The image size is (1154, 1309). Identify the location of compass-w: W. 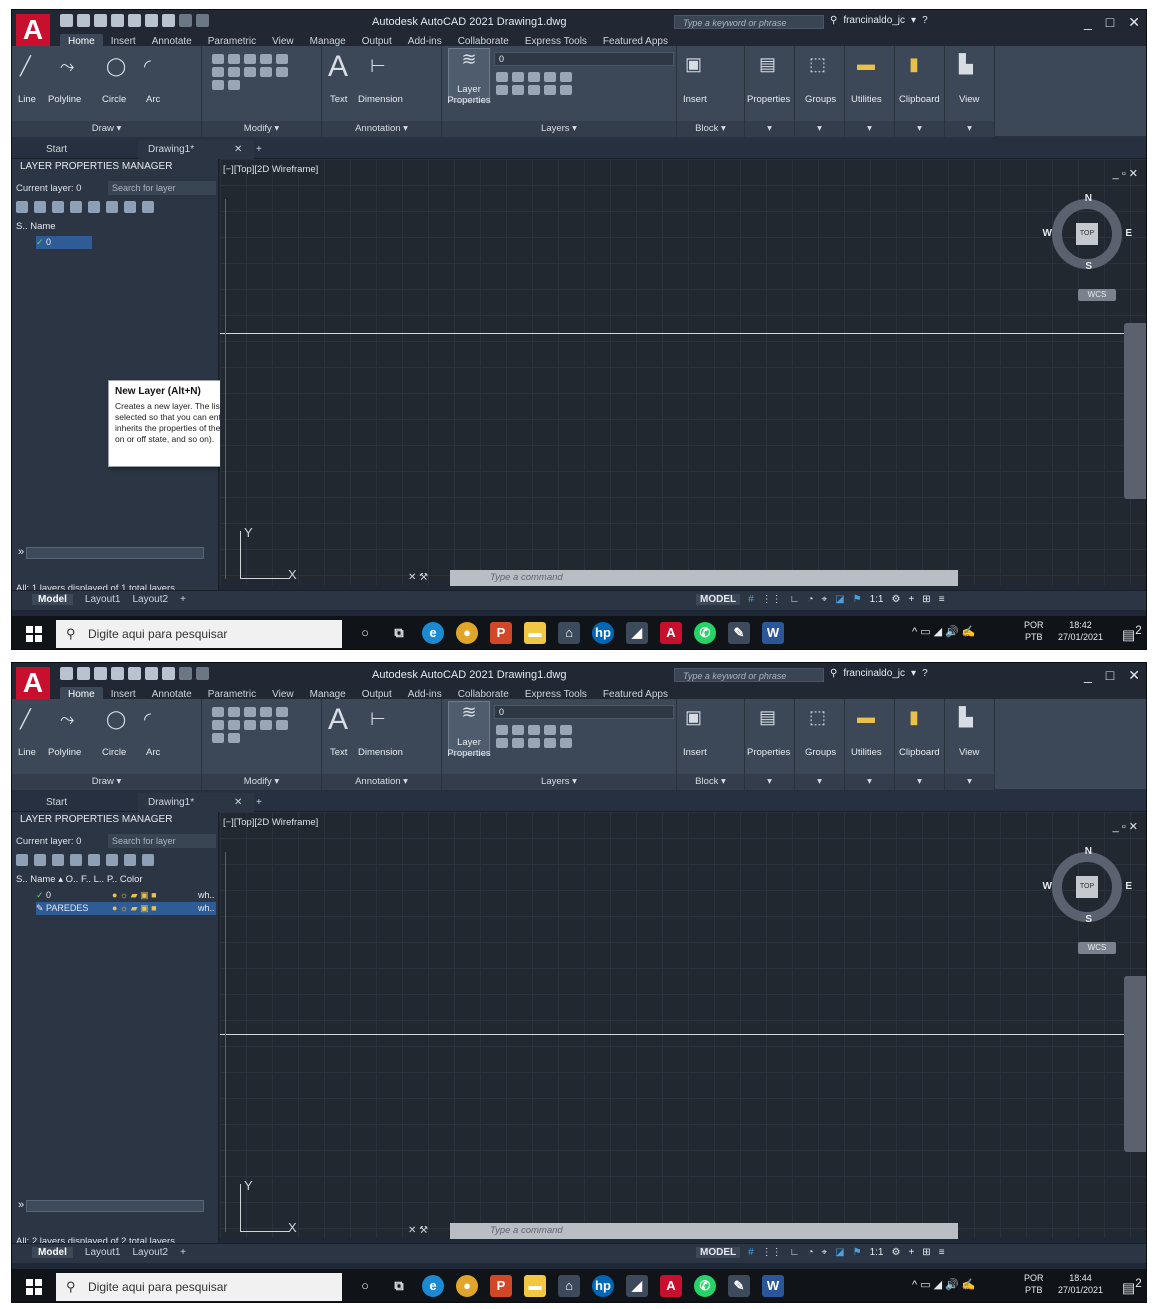
(1047, 233).